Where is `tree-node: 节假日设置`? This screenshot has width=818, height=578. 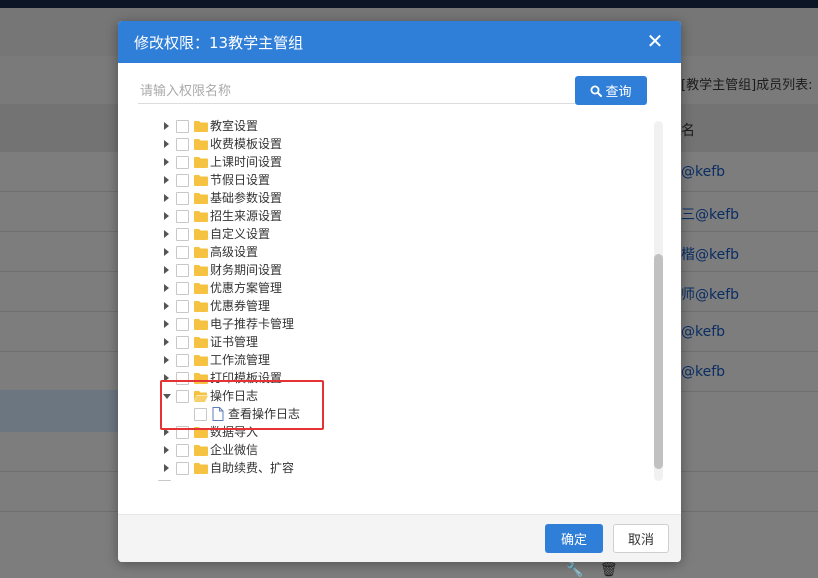
tree-node: 节假日设置 is located at coordinates (378, 180).